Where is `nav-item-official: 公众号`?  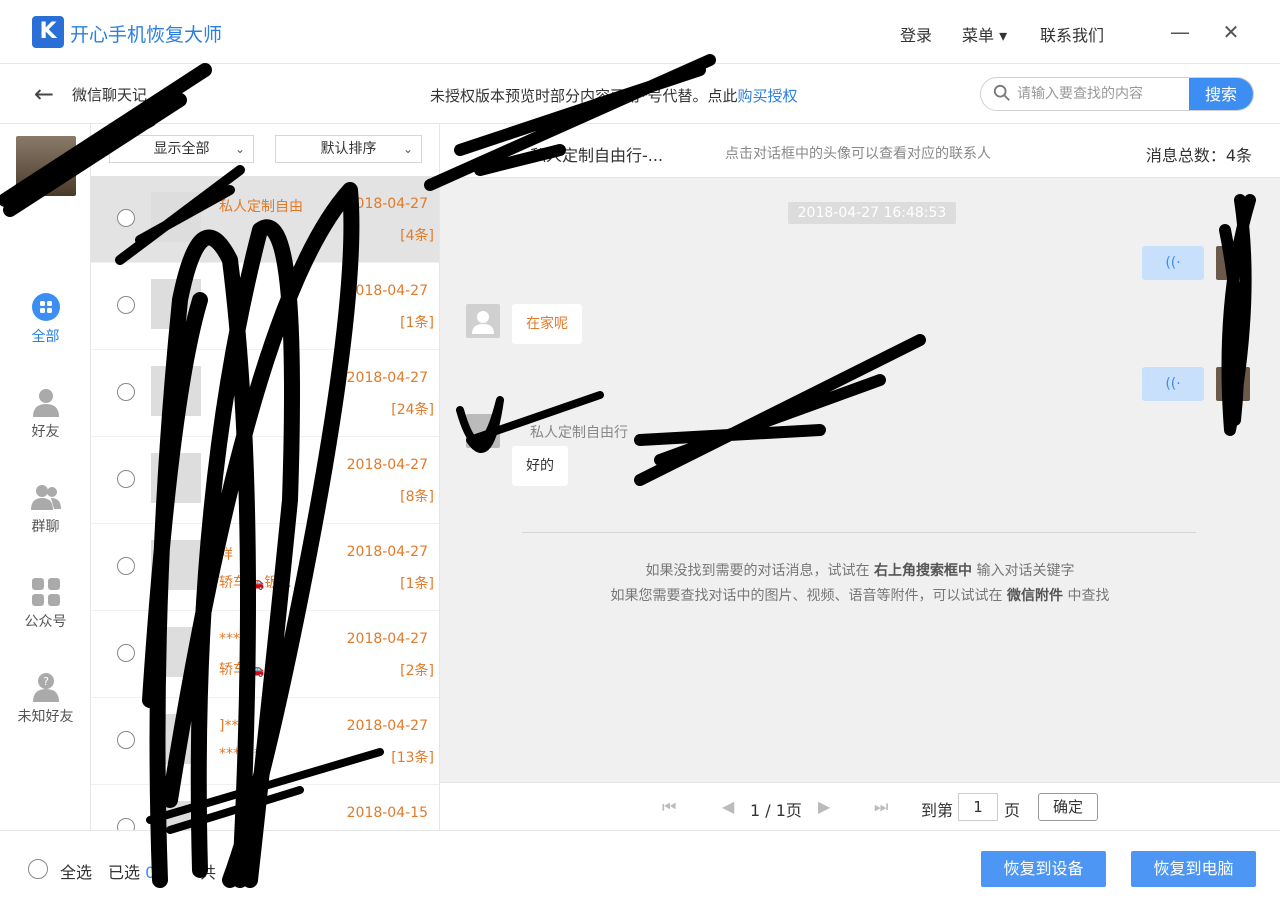
nav-item-official: 公众号 is located at coordinates (45, 604).